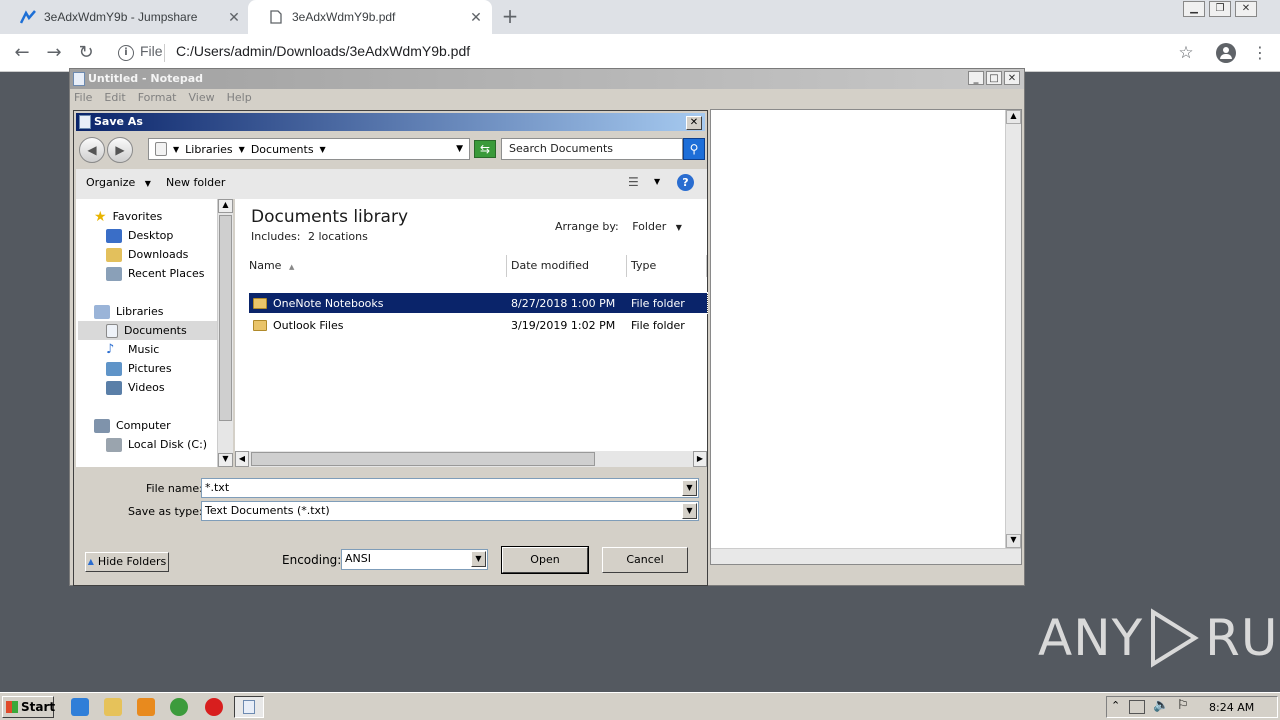 The height and width of the screenshot is (720, 1280). What do you see at coordinates (866, 556) in the screenshot?
I see `horizontal-scrollbar` at bounding box center [866, 556].